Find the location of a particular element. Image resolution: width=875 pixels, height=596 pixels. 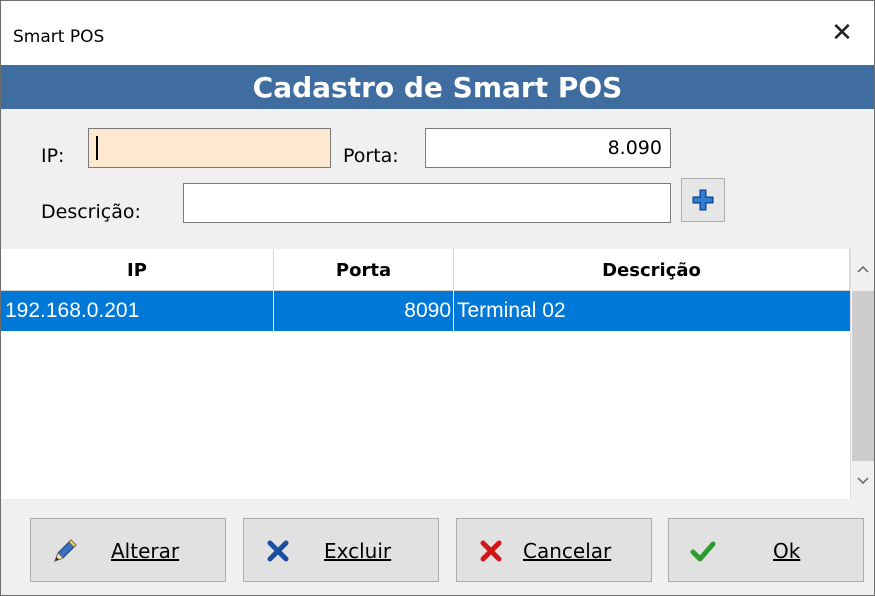

ok-button: Ok is located at coordinates (766, 550).